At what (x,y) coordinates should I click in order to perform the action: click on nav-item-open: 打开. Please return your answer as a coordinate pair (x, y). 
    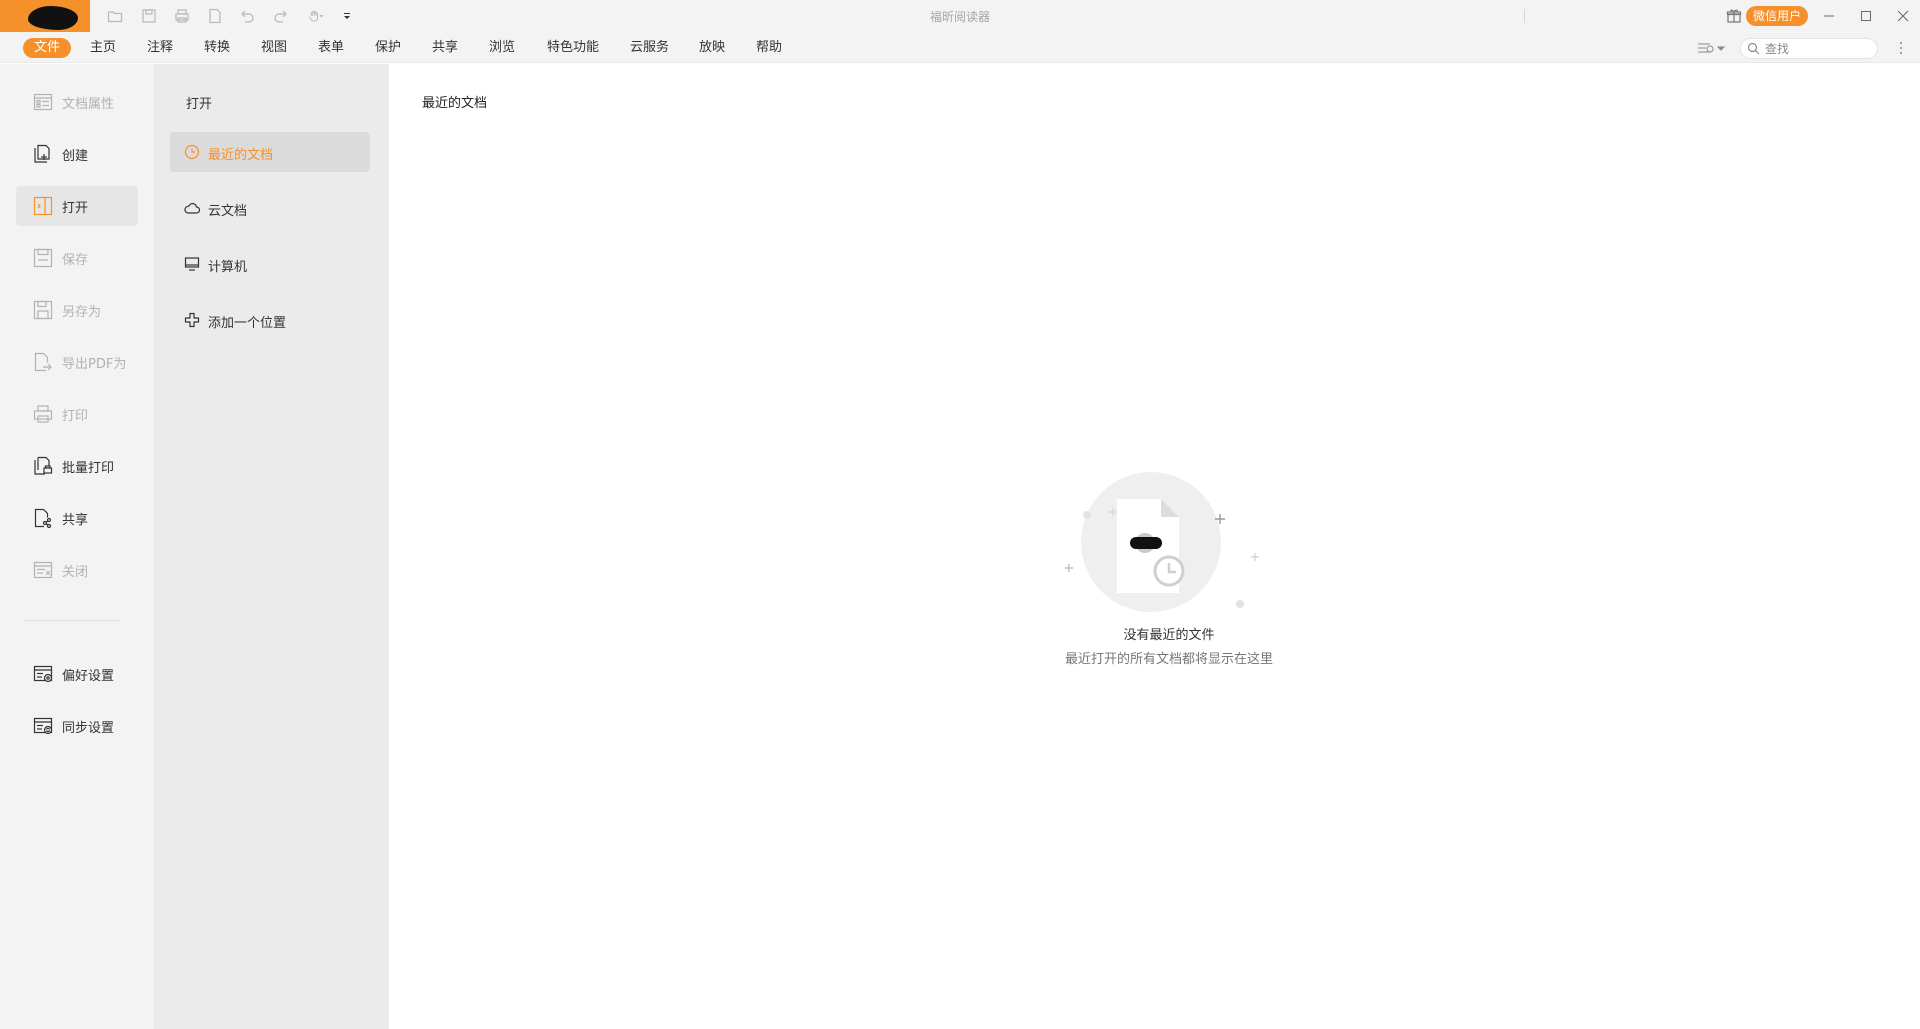
    Looking at the image, I should click on (77, 206).